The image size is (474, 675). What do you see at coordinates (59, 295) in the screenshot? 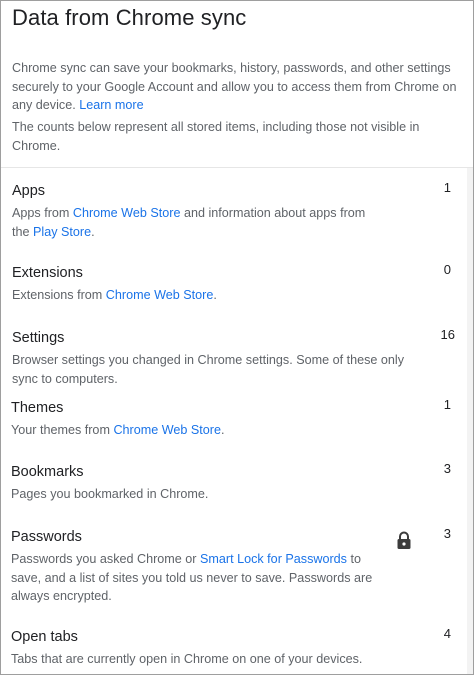
I see `desc-text: Extensions from` at bounding box center [59, 295].